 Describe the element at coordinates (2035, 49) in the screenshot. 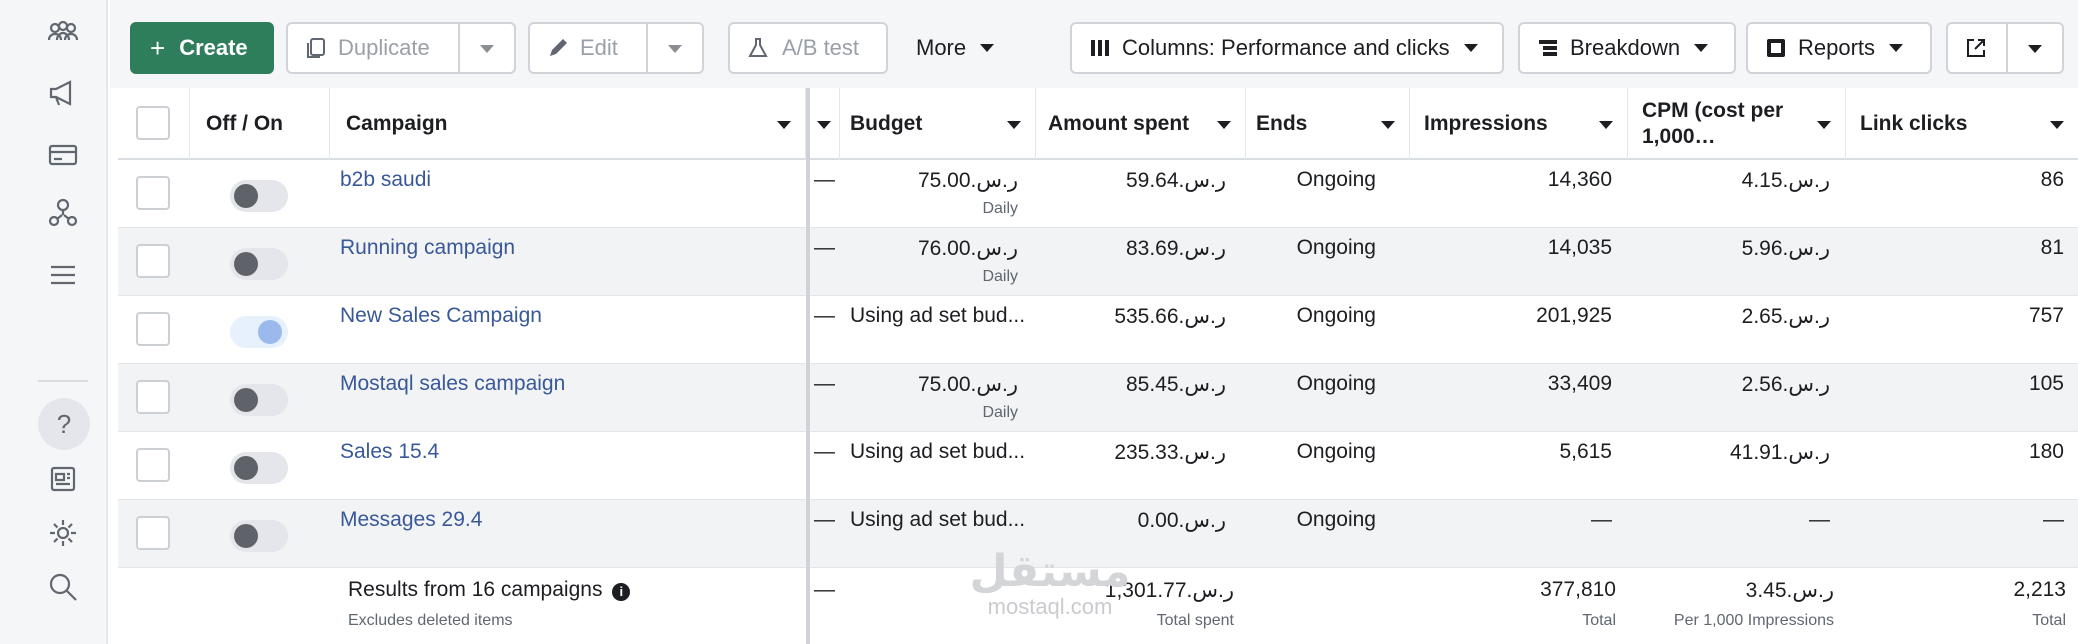

I see `export-dropdown-icon` at that location.